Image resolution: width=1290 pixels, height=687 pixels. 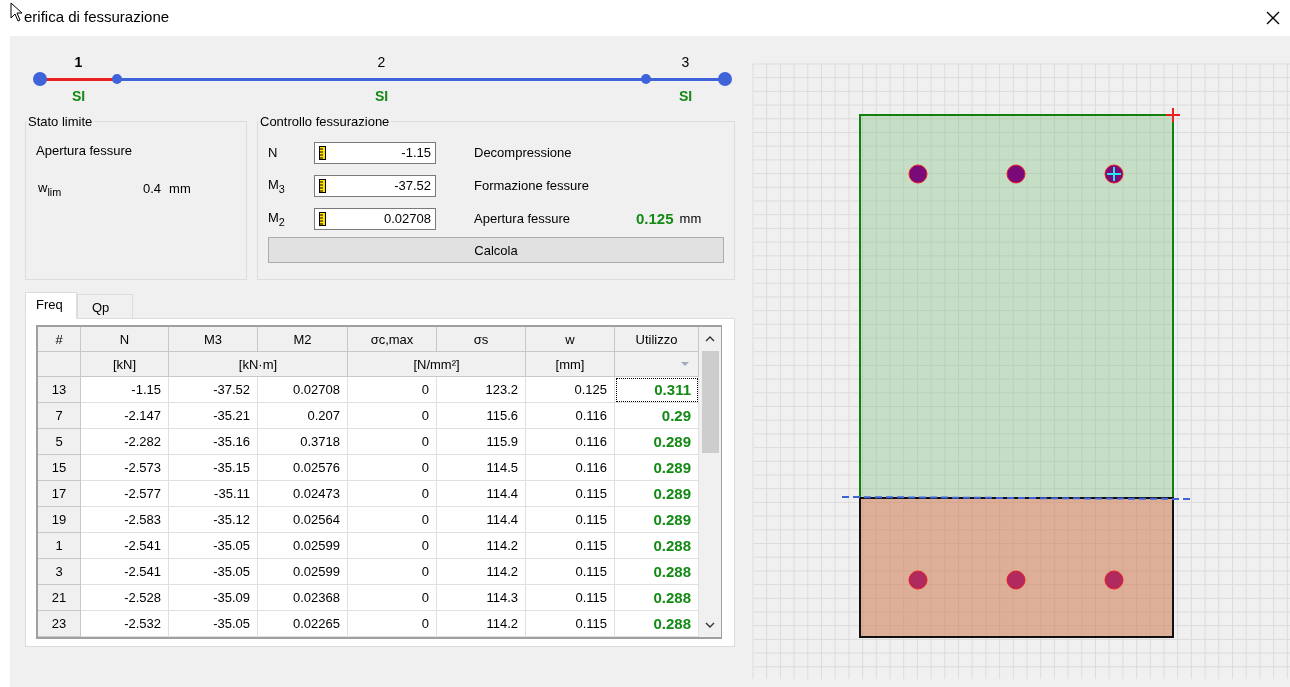 What do you see at coordinates (51, 305) in the screenshot?
I see `tab: Freq` at bounding box center [51, 305].